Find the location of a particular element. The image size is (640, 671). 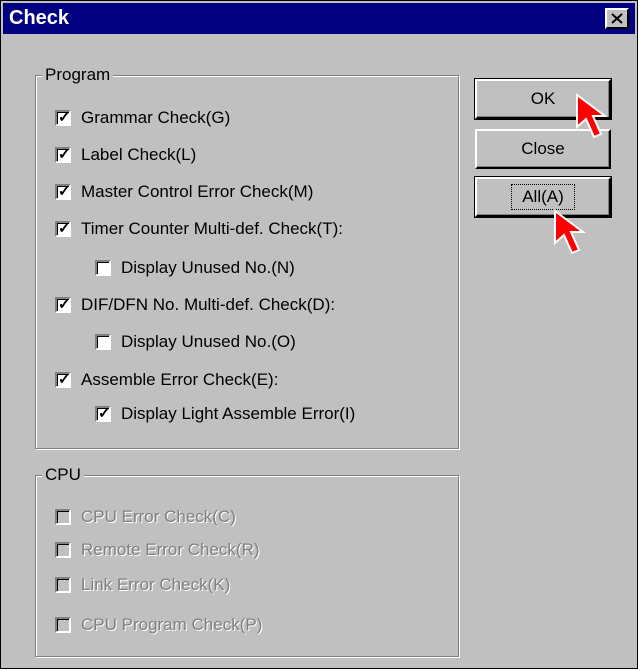

checkbox-label: Display Light Assemble Error(I) is located at coordinates (238, 413).